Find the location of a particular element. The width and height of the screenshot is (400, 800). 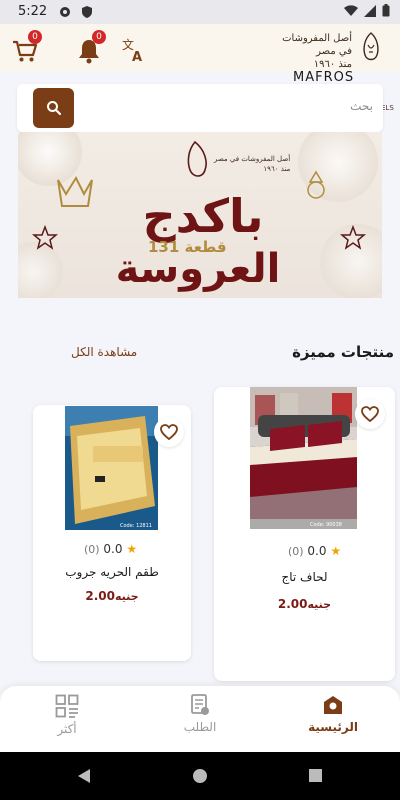

home-icon is located at coordinates (333, 705).